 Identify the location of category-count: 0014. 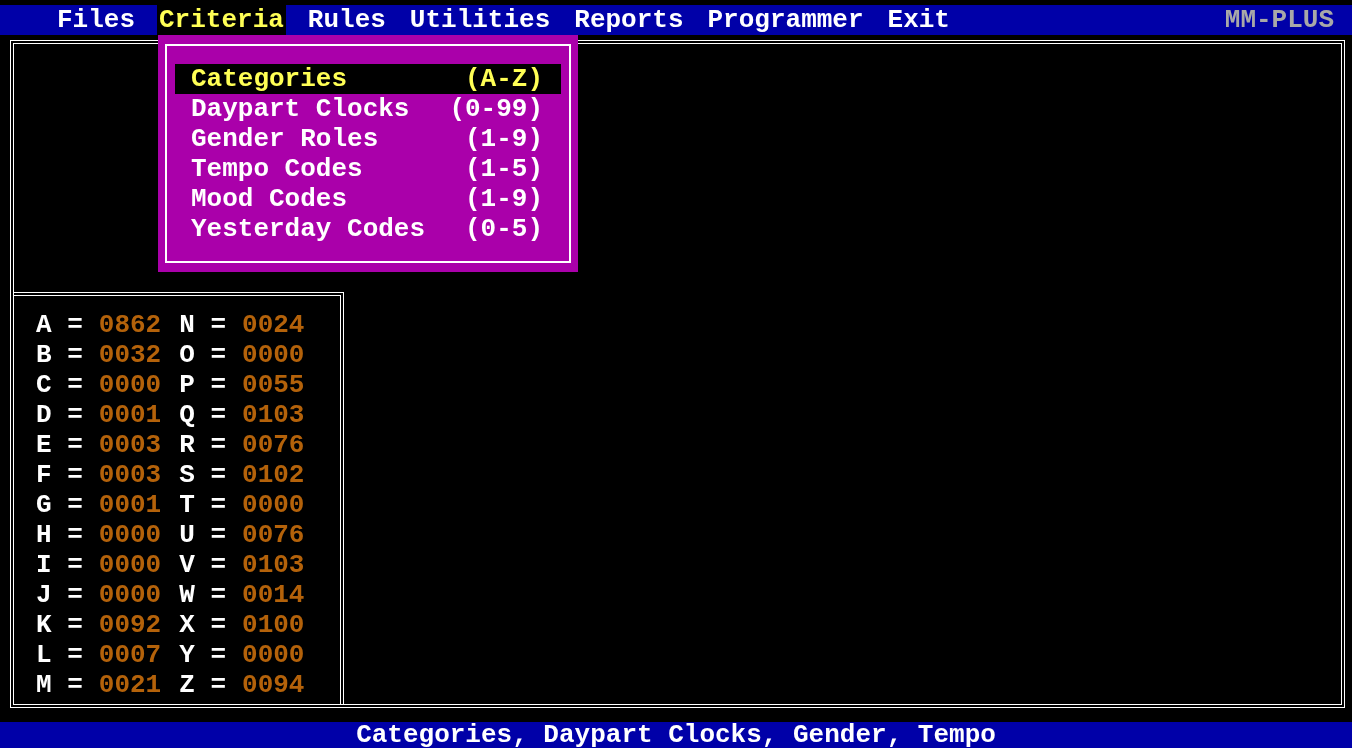
(273, 595).